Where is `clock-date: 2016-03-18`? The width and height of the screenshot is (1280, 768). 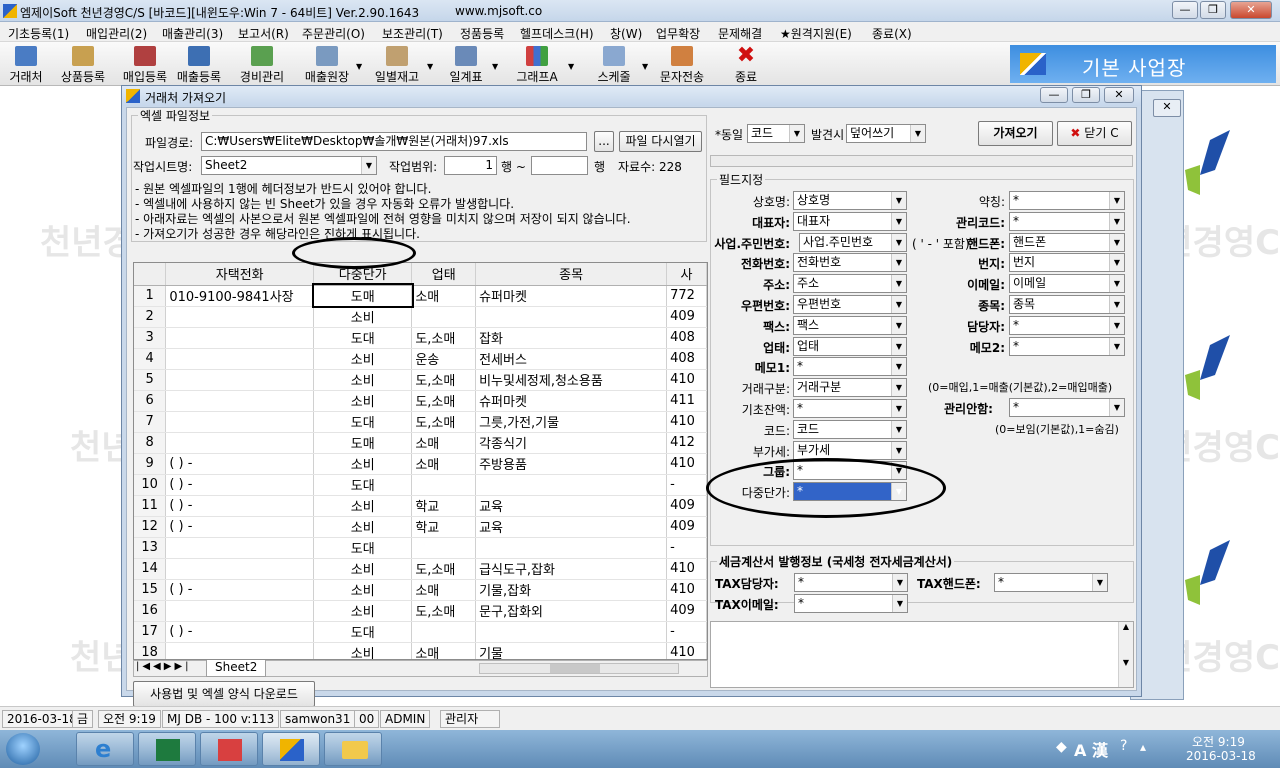 clock-date: 2016-03-18 is located at coordinates (1221, 756).